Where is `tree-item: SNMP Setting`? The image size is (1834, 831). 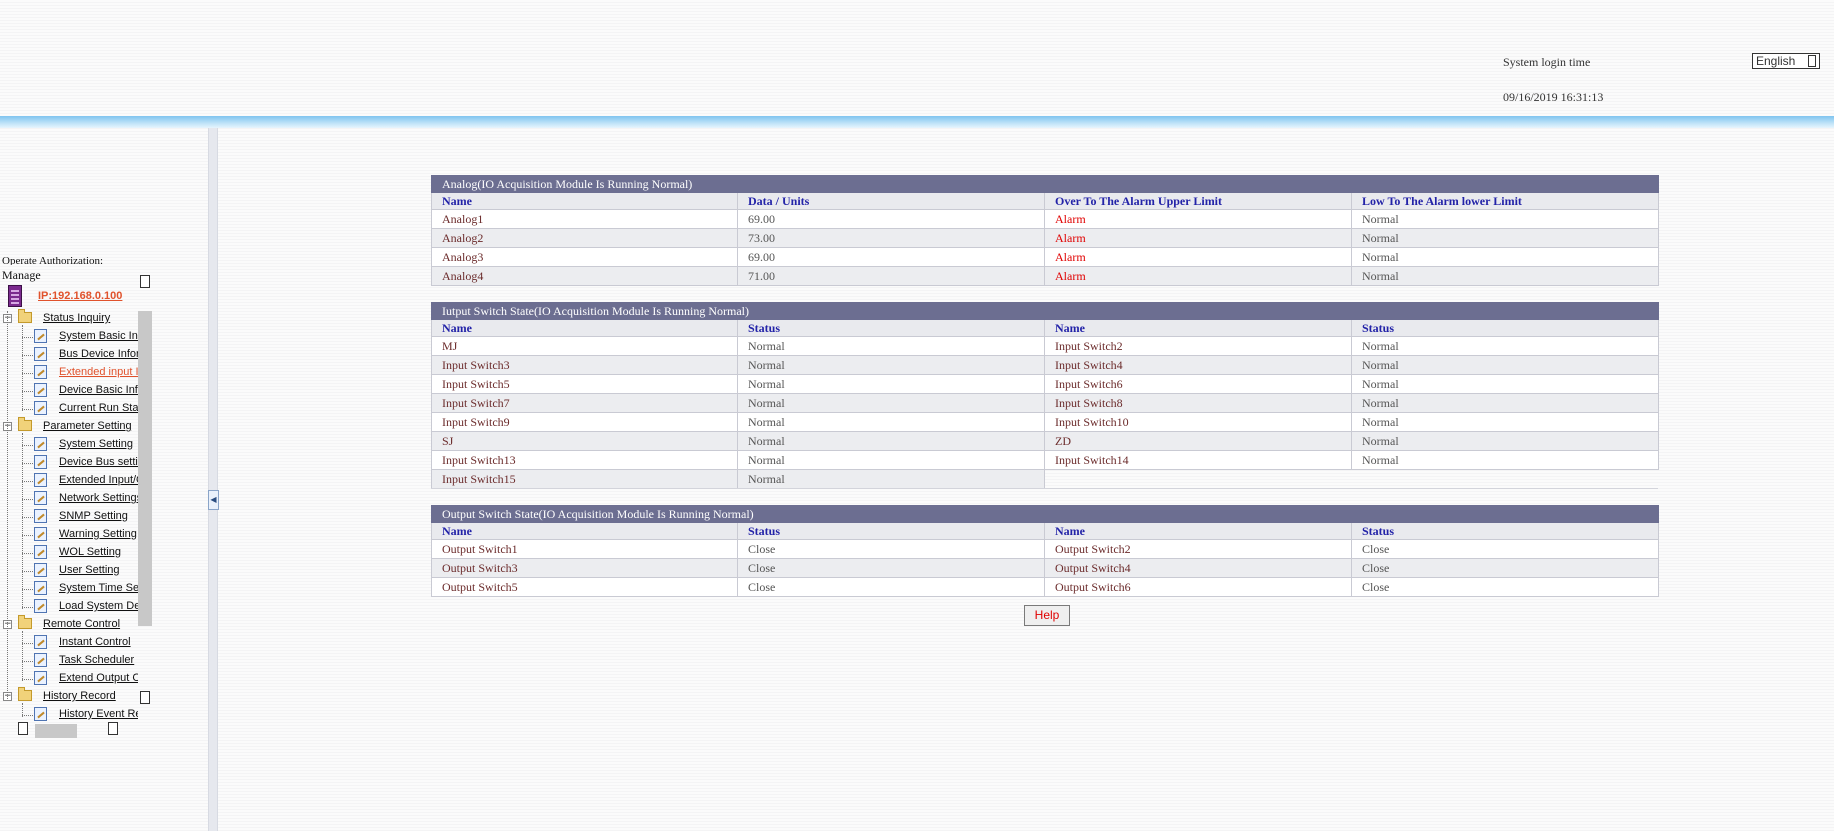
tree-item: SNMP Setting is located at coordinates (69, 517).